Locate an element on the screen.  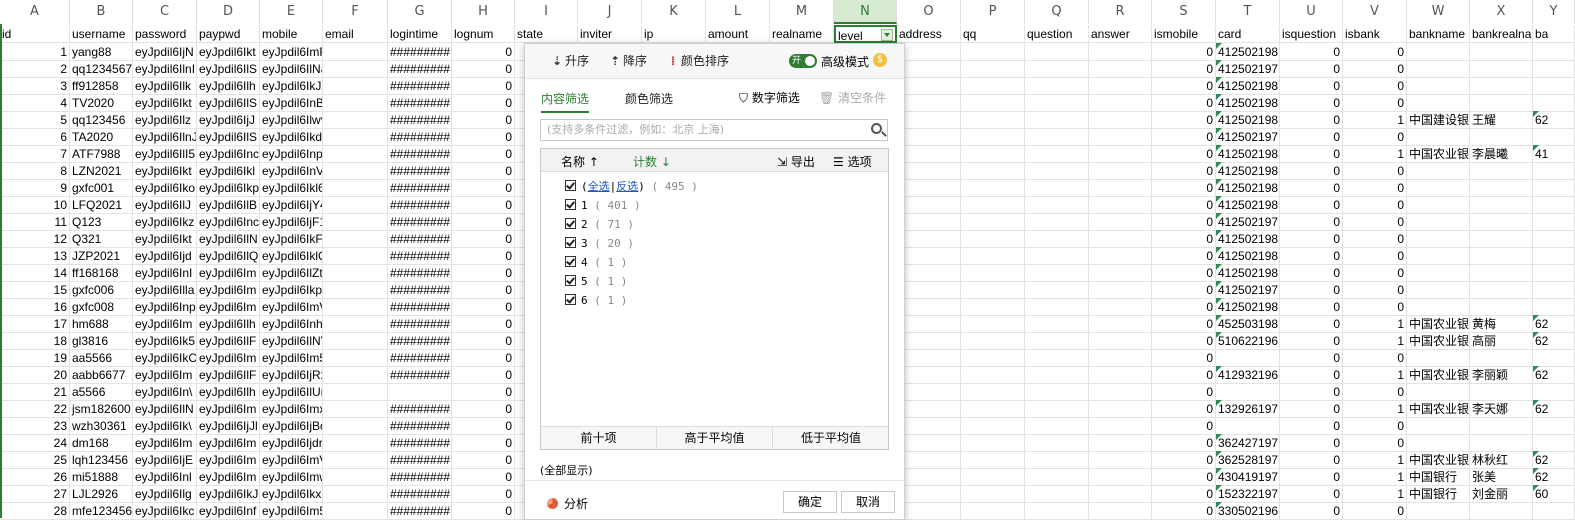
cell-password: eyJpdil6Ikz is located at coordinates (165, 222).